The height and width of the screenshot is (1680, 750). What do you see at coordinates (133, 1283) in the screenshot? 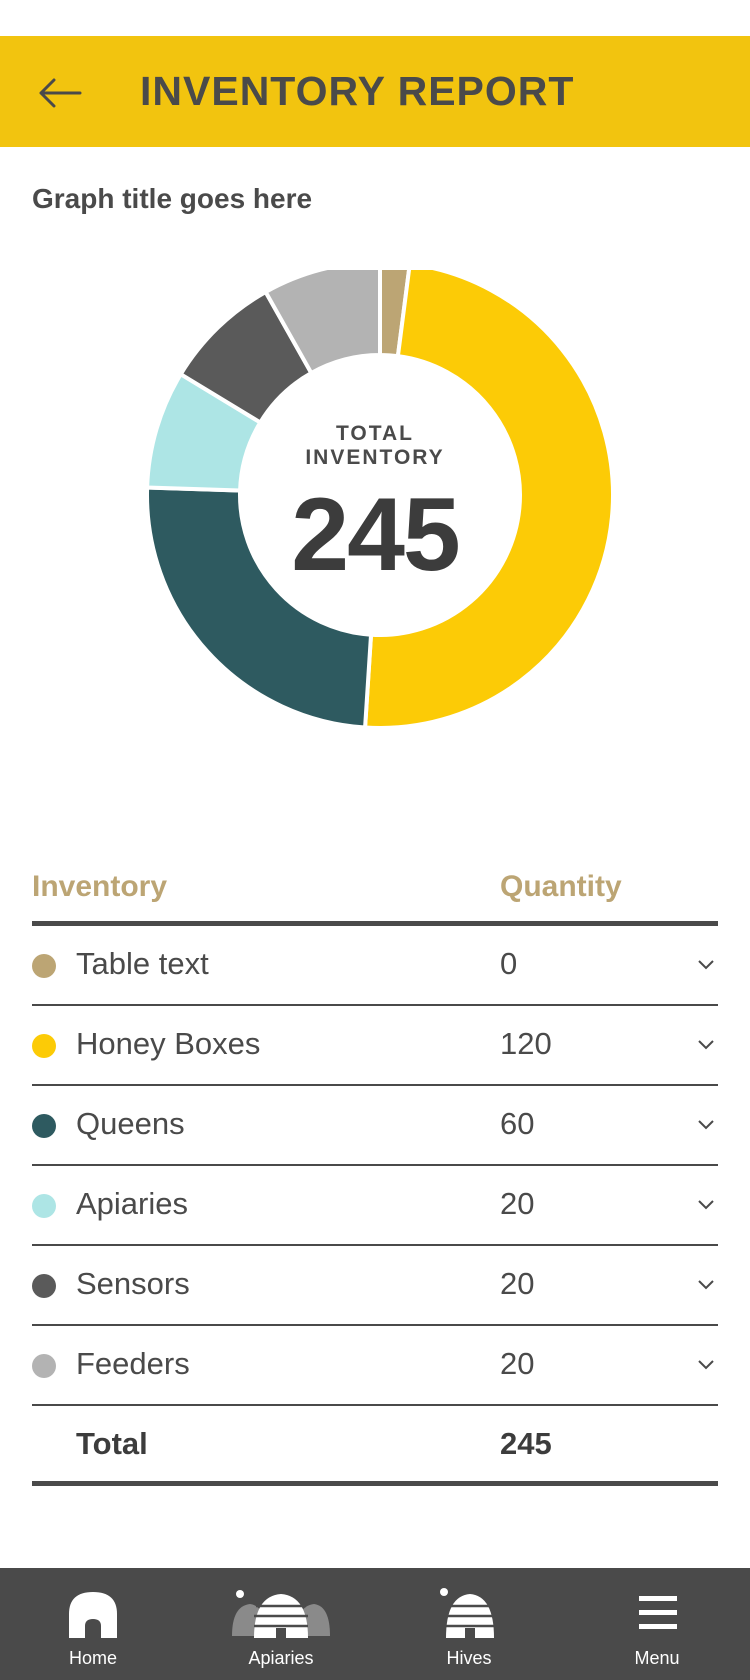
I see `row-name: Sensors` at bounding box center [133, 1283].